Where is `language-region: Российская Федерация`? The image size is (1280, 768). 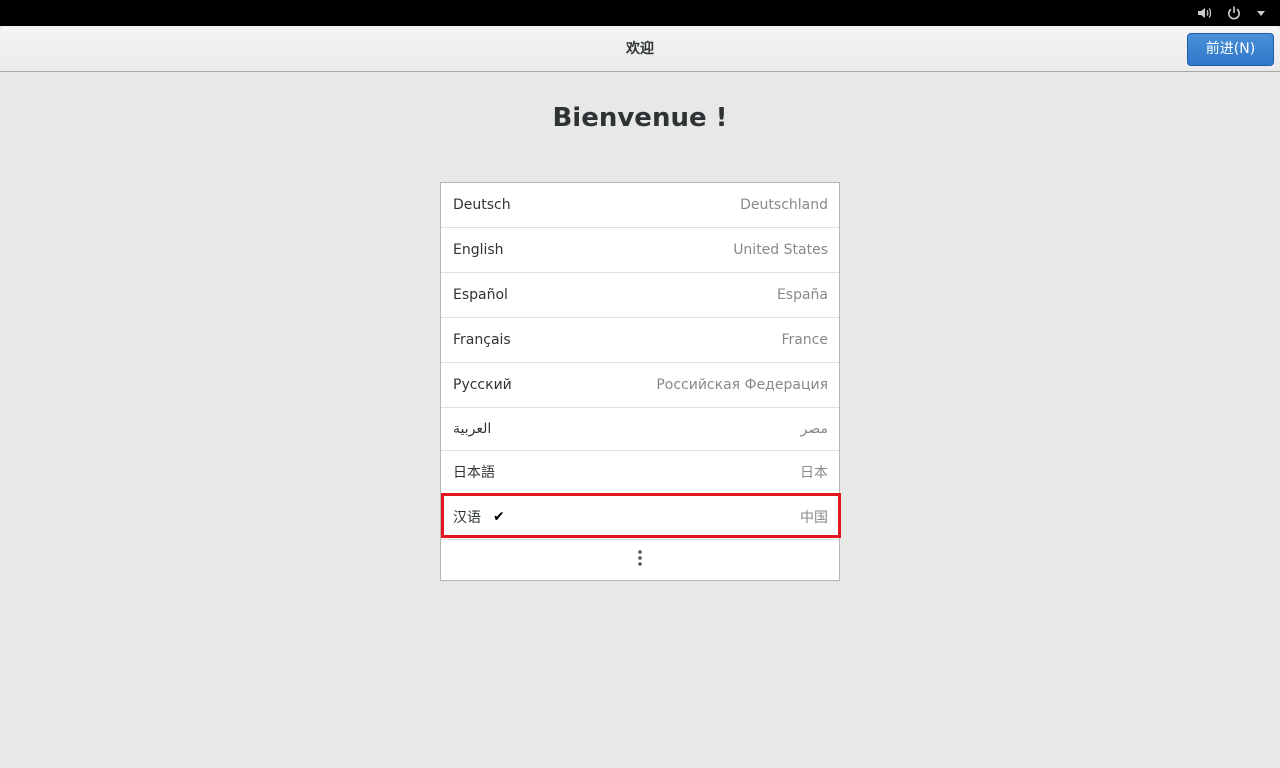
language-region: Российская Федерация is located at coordinates (742, 385).